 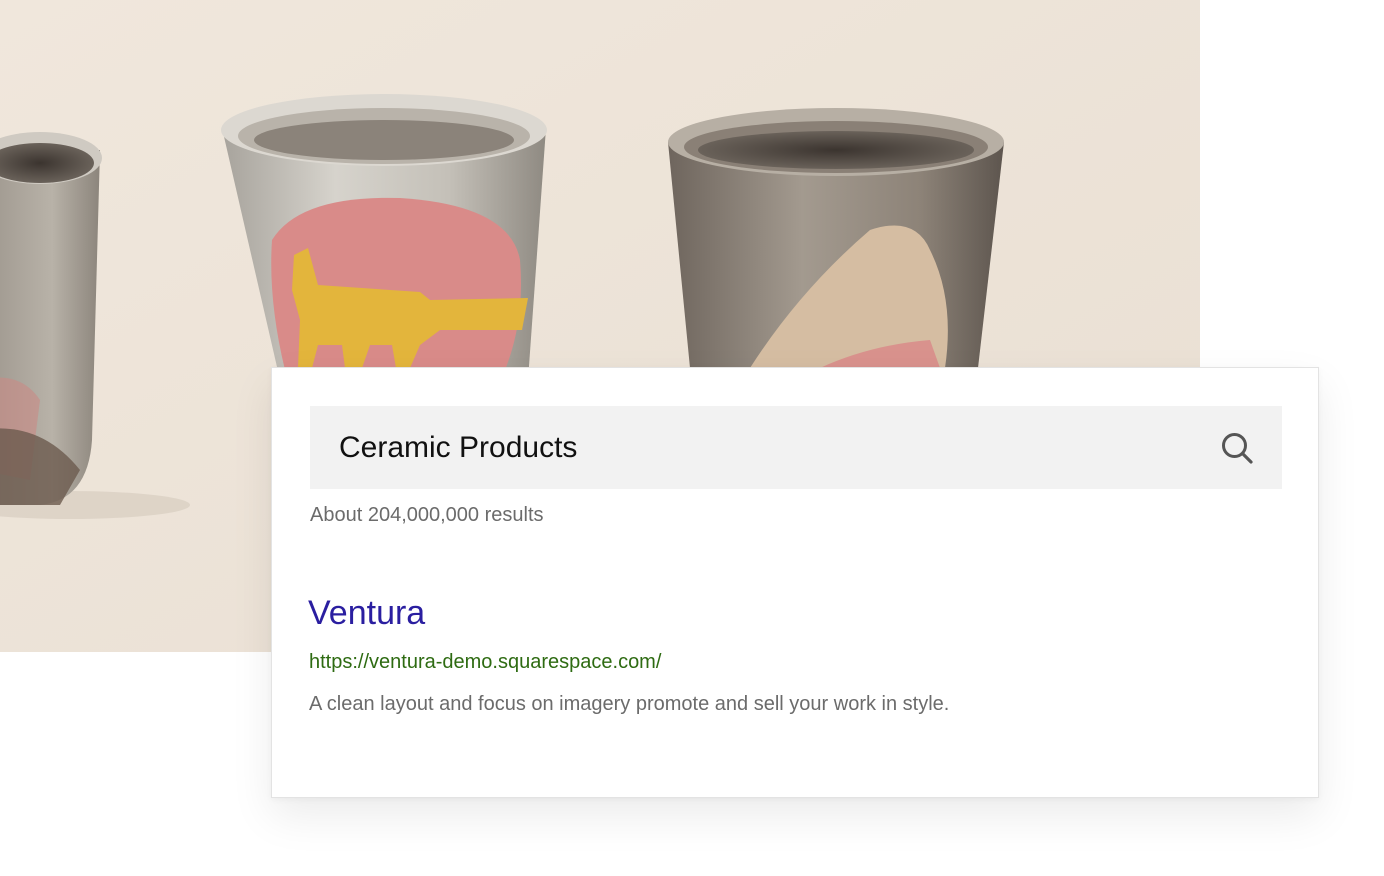 What do you see at coordinates (1237, 448) in the screenshot?
I see `search-icon` at bounding box center [1237, 448].